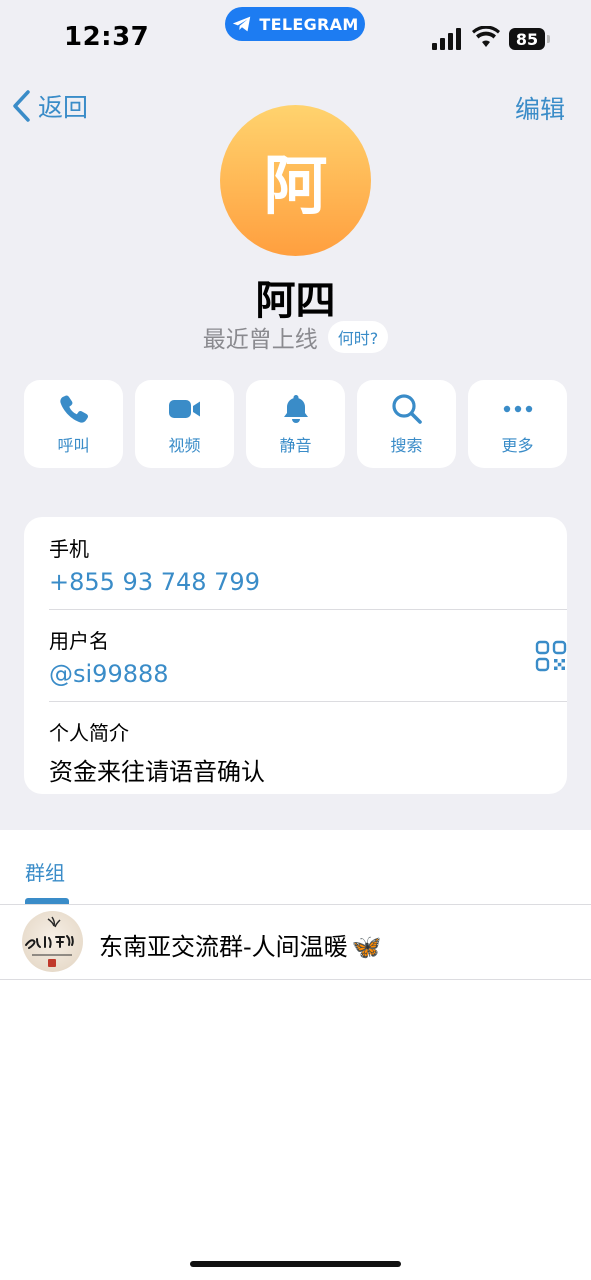  Describe the element at coordinates (184, 445) in the screenshot. I see `video-label: 视频` at that location.